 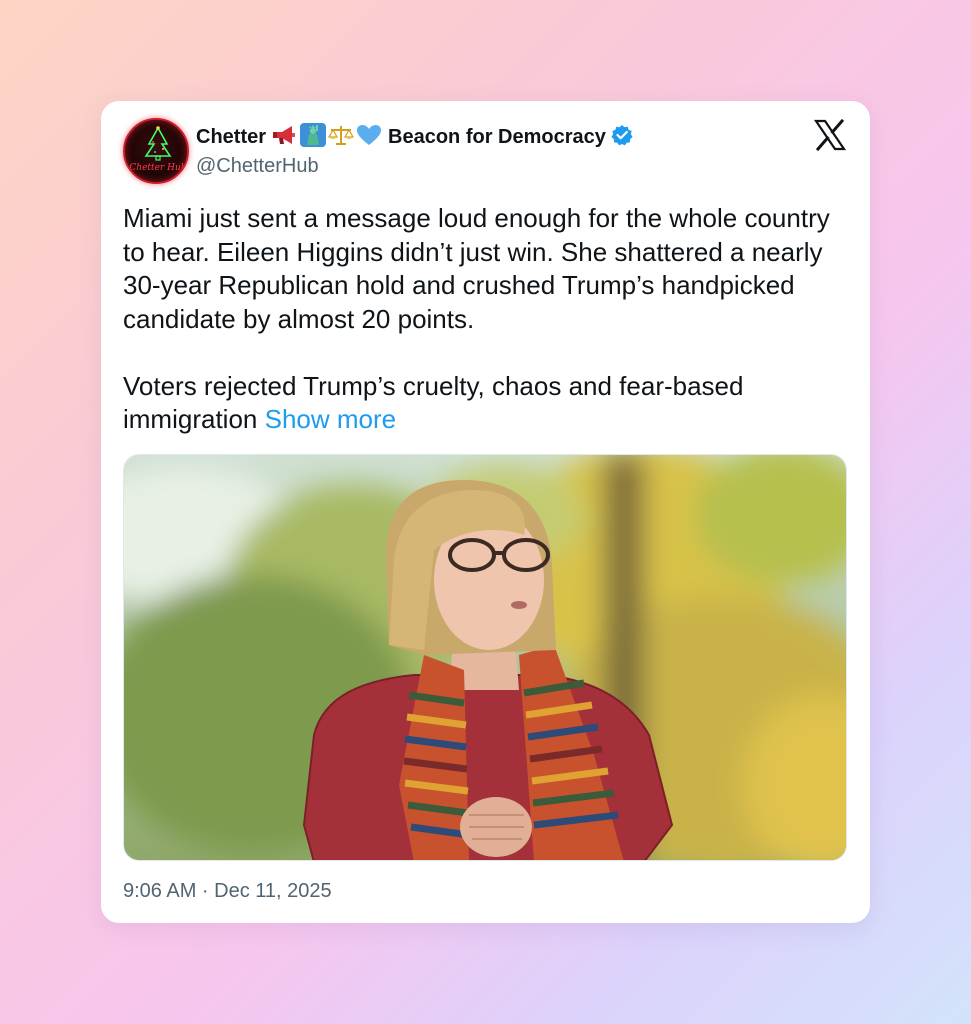 What do you see at coordinates (157, 168) in the screenshot?
I see `avatar-text: Chetter Hub` at bounding box center [157, 168].